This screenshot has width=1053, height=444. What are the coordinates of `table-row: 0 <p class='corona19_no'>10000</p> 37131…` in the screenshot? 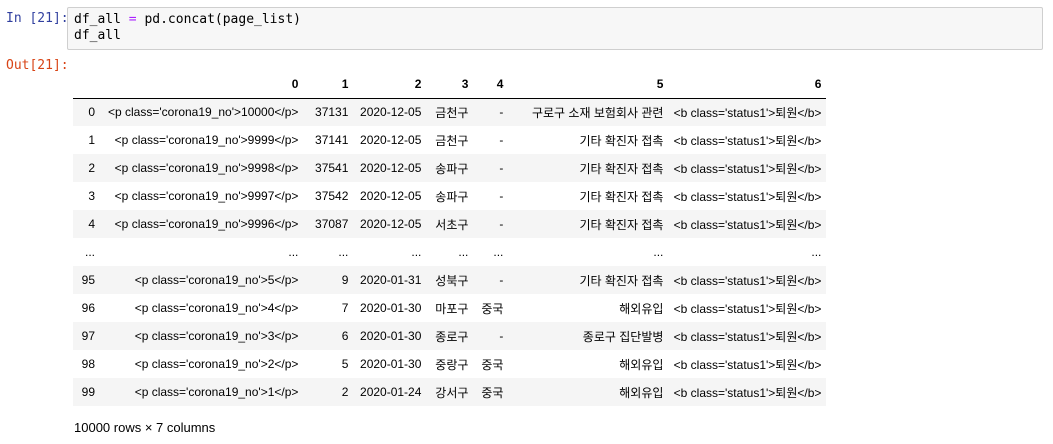 It's located at (450, 112).